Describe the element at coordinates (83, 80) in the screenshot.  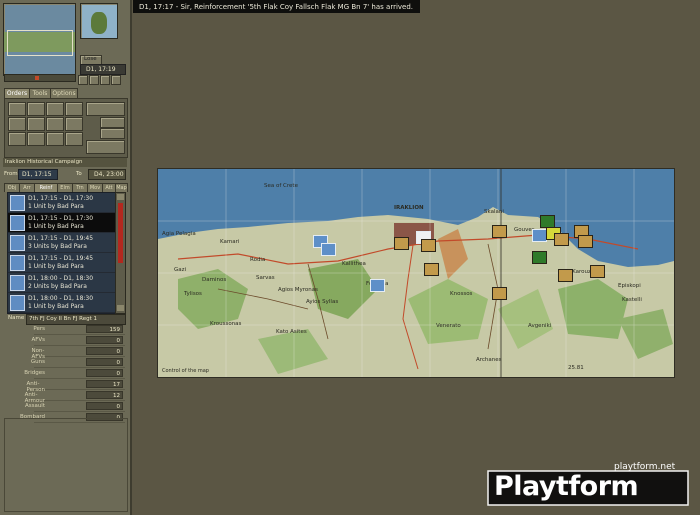
I see `rewind-button` at that location.